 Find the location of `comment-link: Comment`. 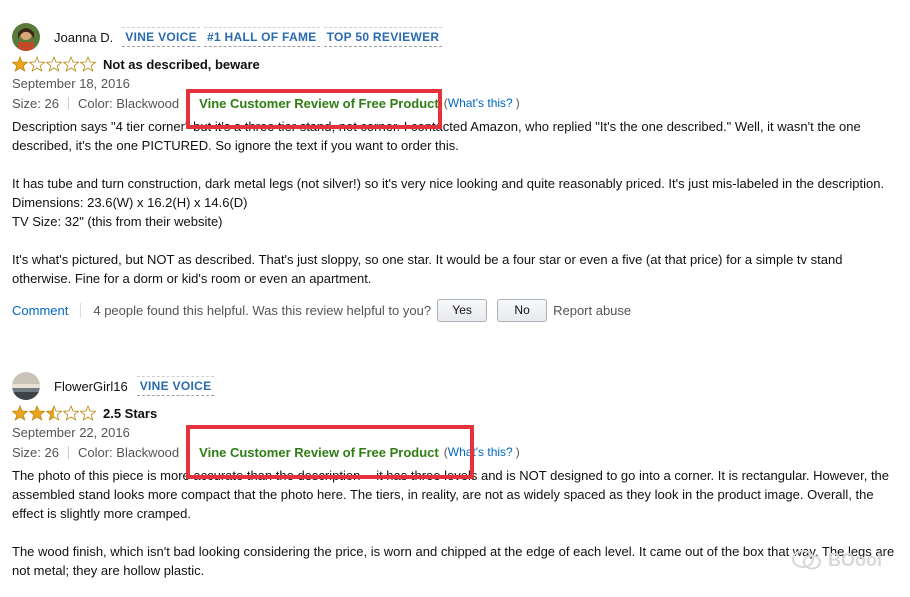

comment-link: Comment is located at coordinates (40, 310).